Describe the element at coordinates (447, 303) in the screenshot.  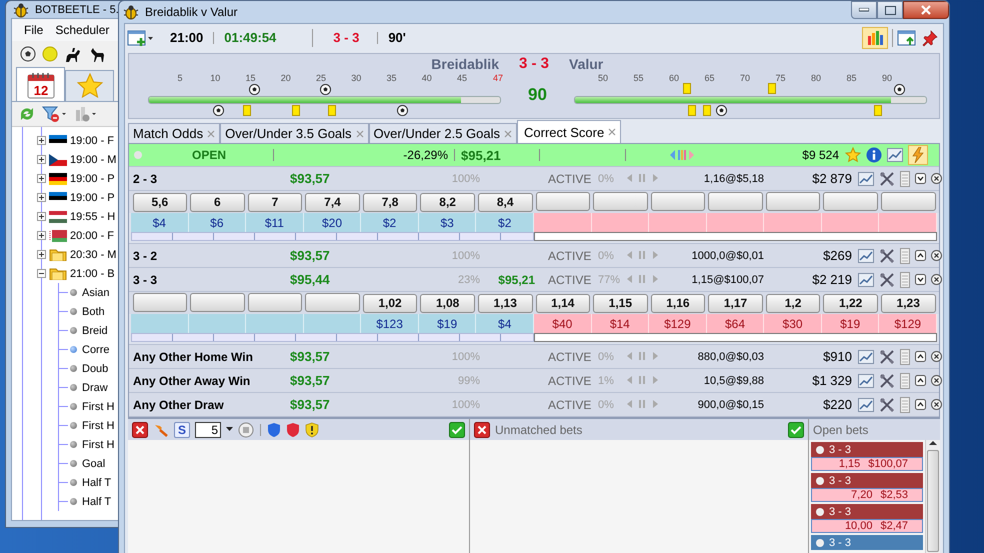
I see `price-button: 1,08` at that location.